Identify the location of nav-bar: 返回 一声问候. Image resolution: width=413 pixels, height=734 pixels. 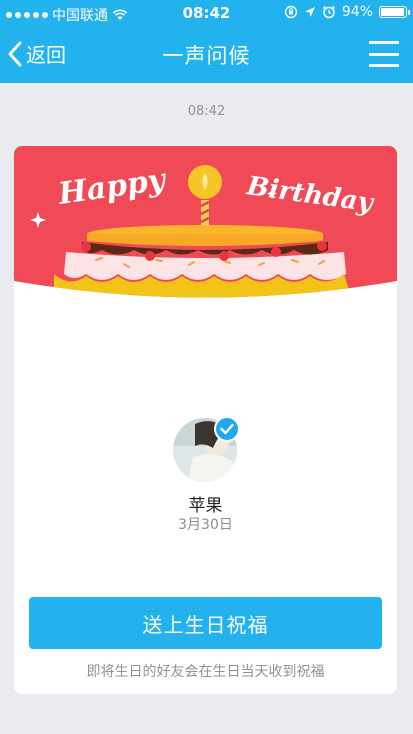
(206, 55).